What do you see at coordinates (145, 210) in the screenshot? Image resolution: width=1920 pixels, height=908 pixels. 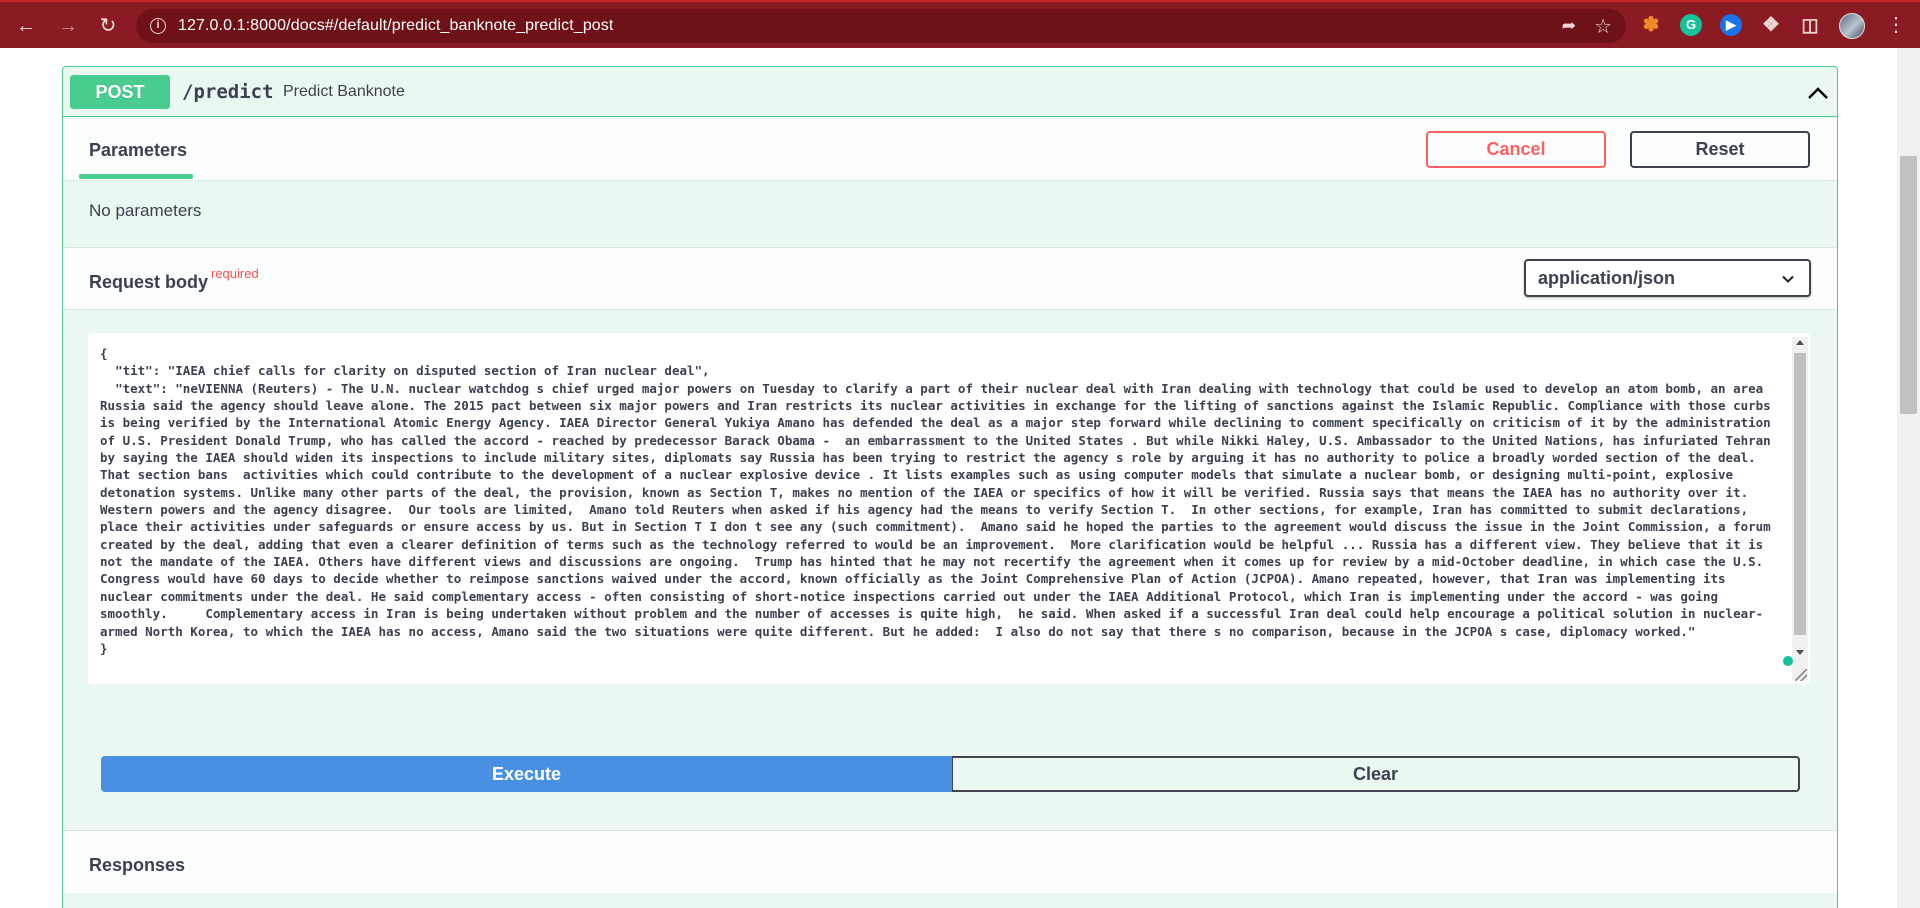 I see `no-parameters-text: No parameters` at bounding box center [145, 210].